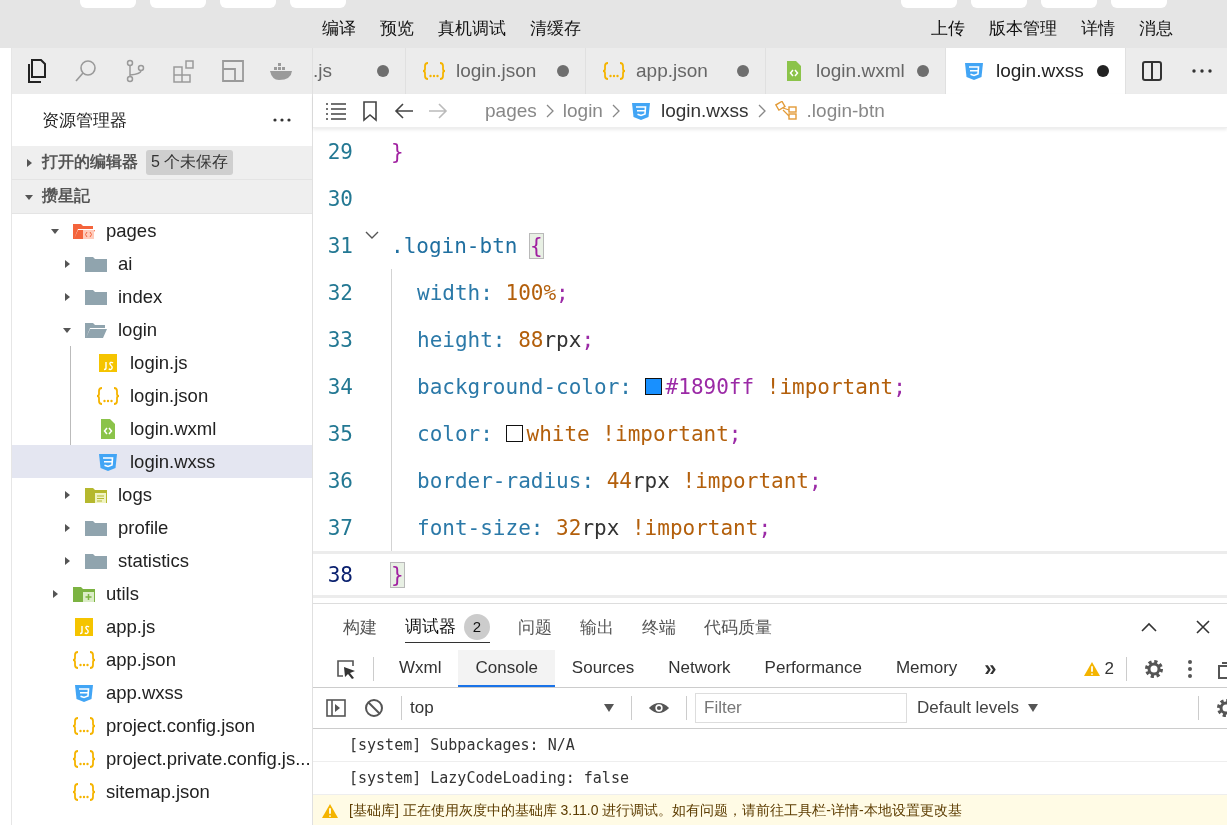  What do you see at coordinates (372, 235) in the screenshot?
I see `fold-chevron-icon` at bounding box center [372, 235].